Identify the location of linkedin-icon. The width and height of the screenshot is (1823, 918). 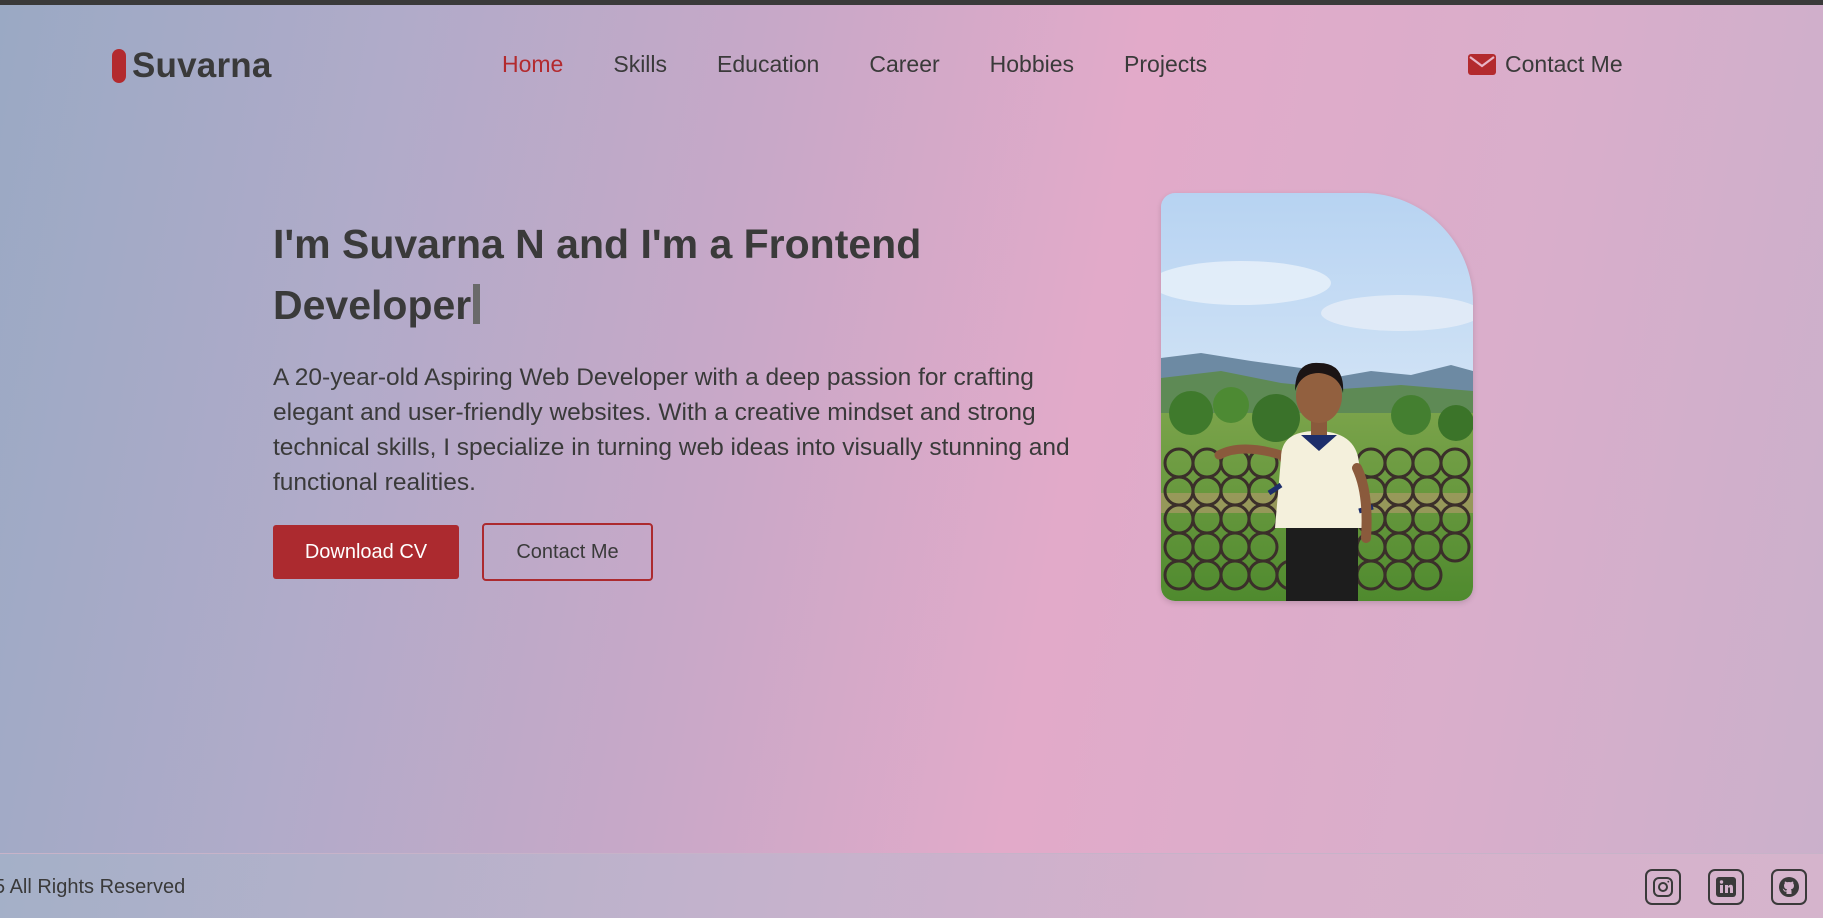
(1726, 887).